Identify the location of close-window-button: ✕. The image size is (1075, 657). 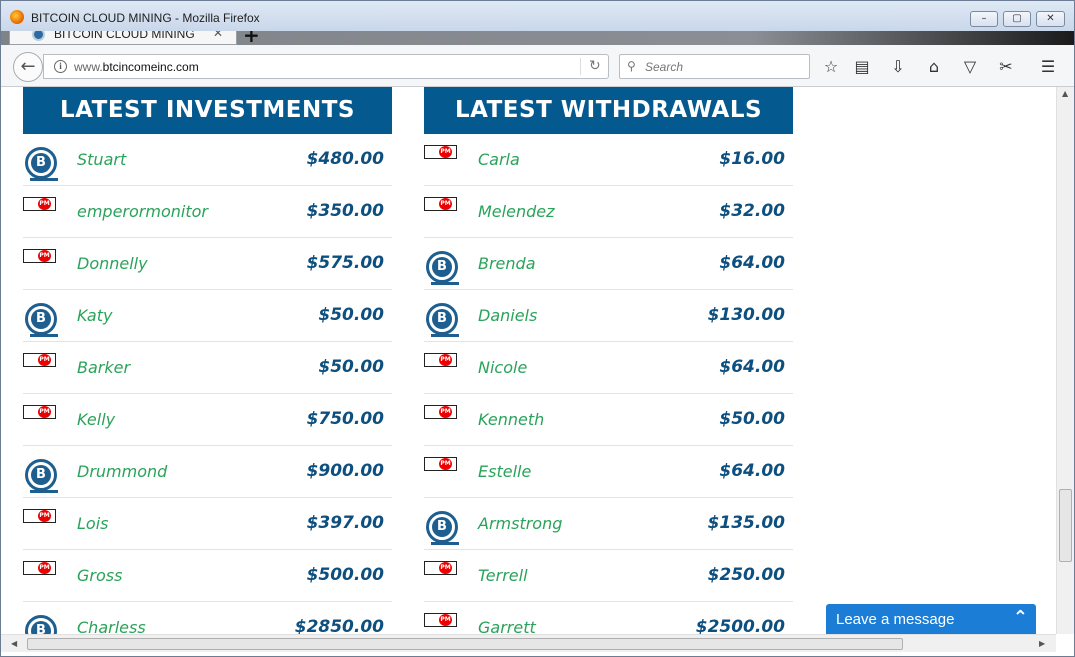
(1050, 19).